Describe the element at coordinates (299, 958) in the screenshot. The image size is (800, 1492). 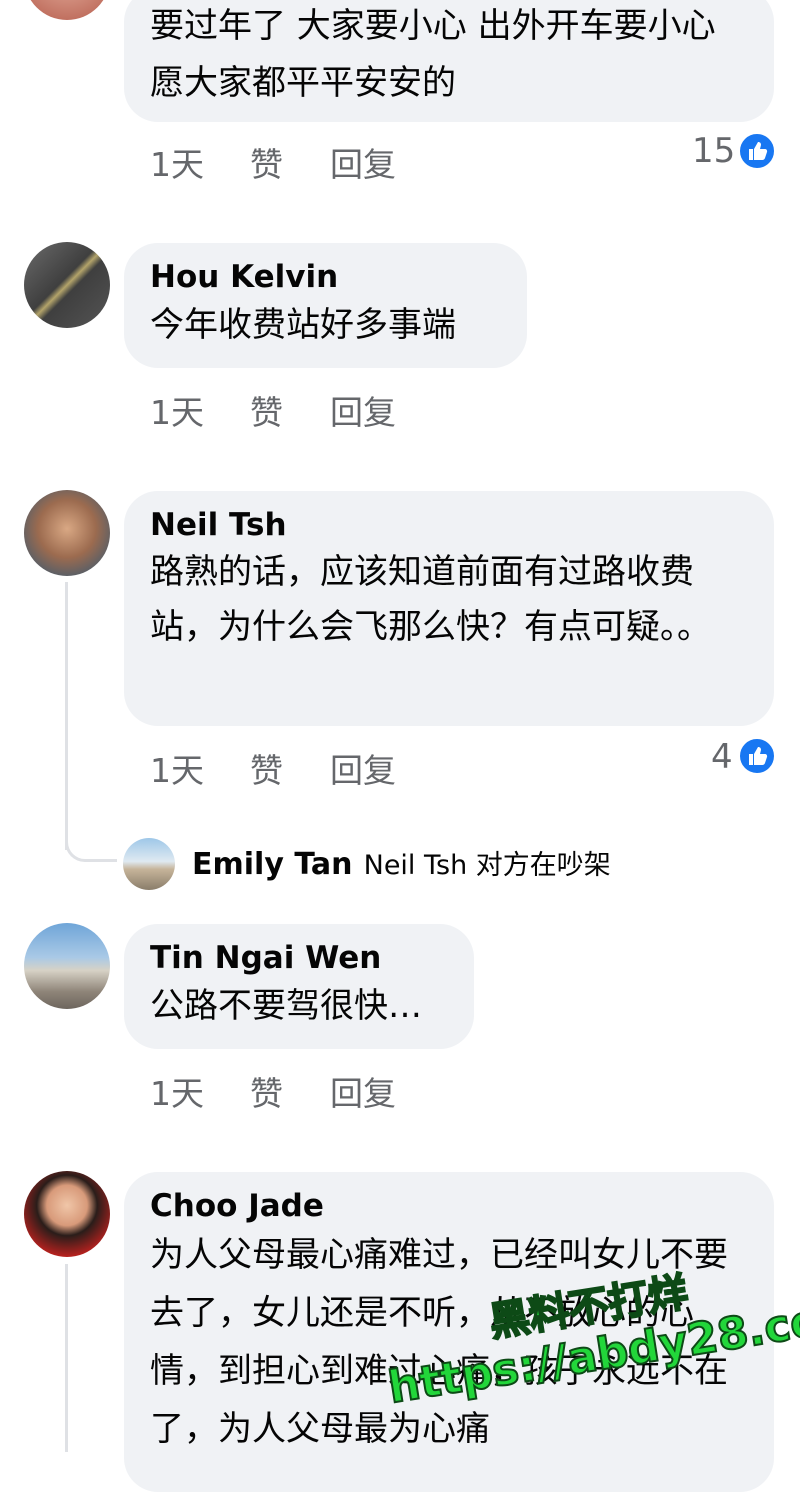
I see `comment-author: Tin Ngai Wen` at that location.